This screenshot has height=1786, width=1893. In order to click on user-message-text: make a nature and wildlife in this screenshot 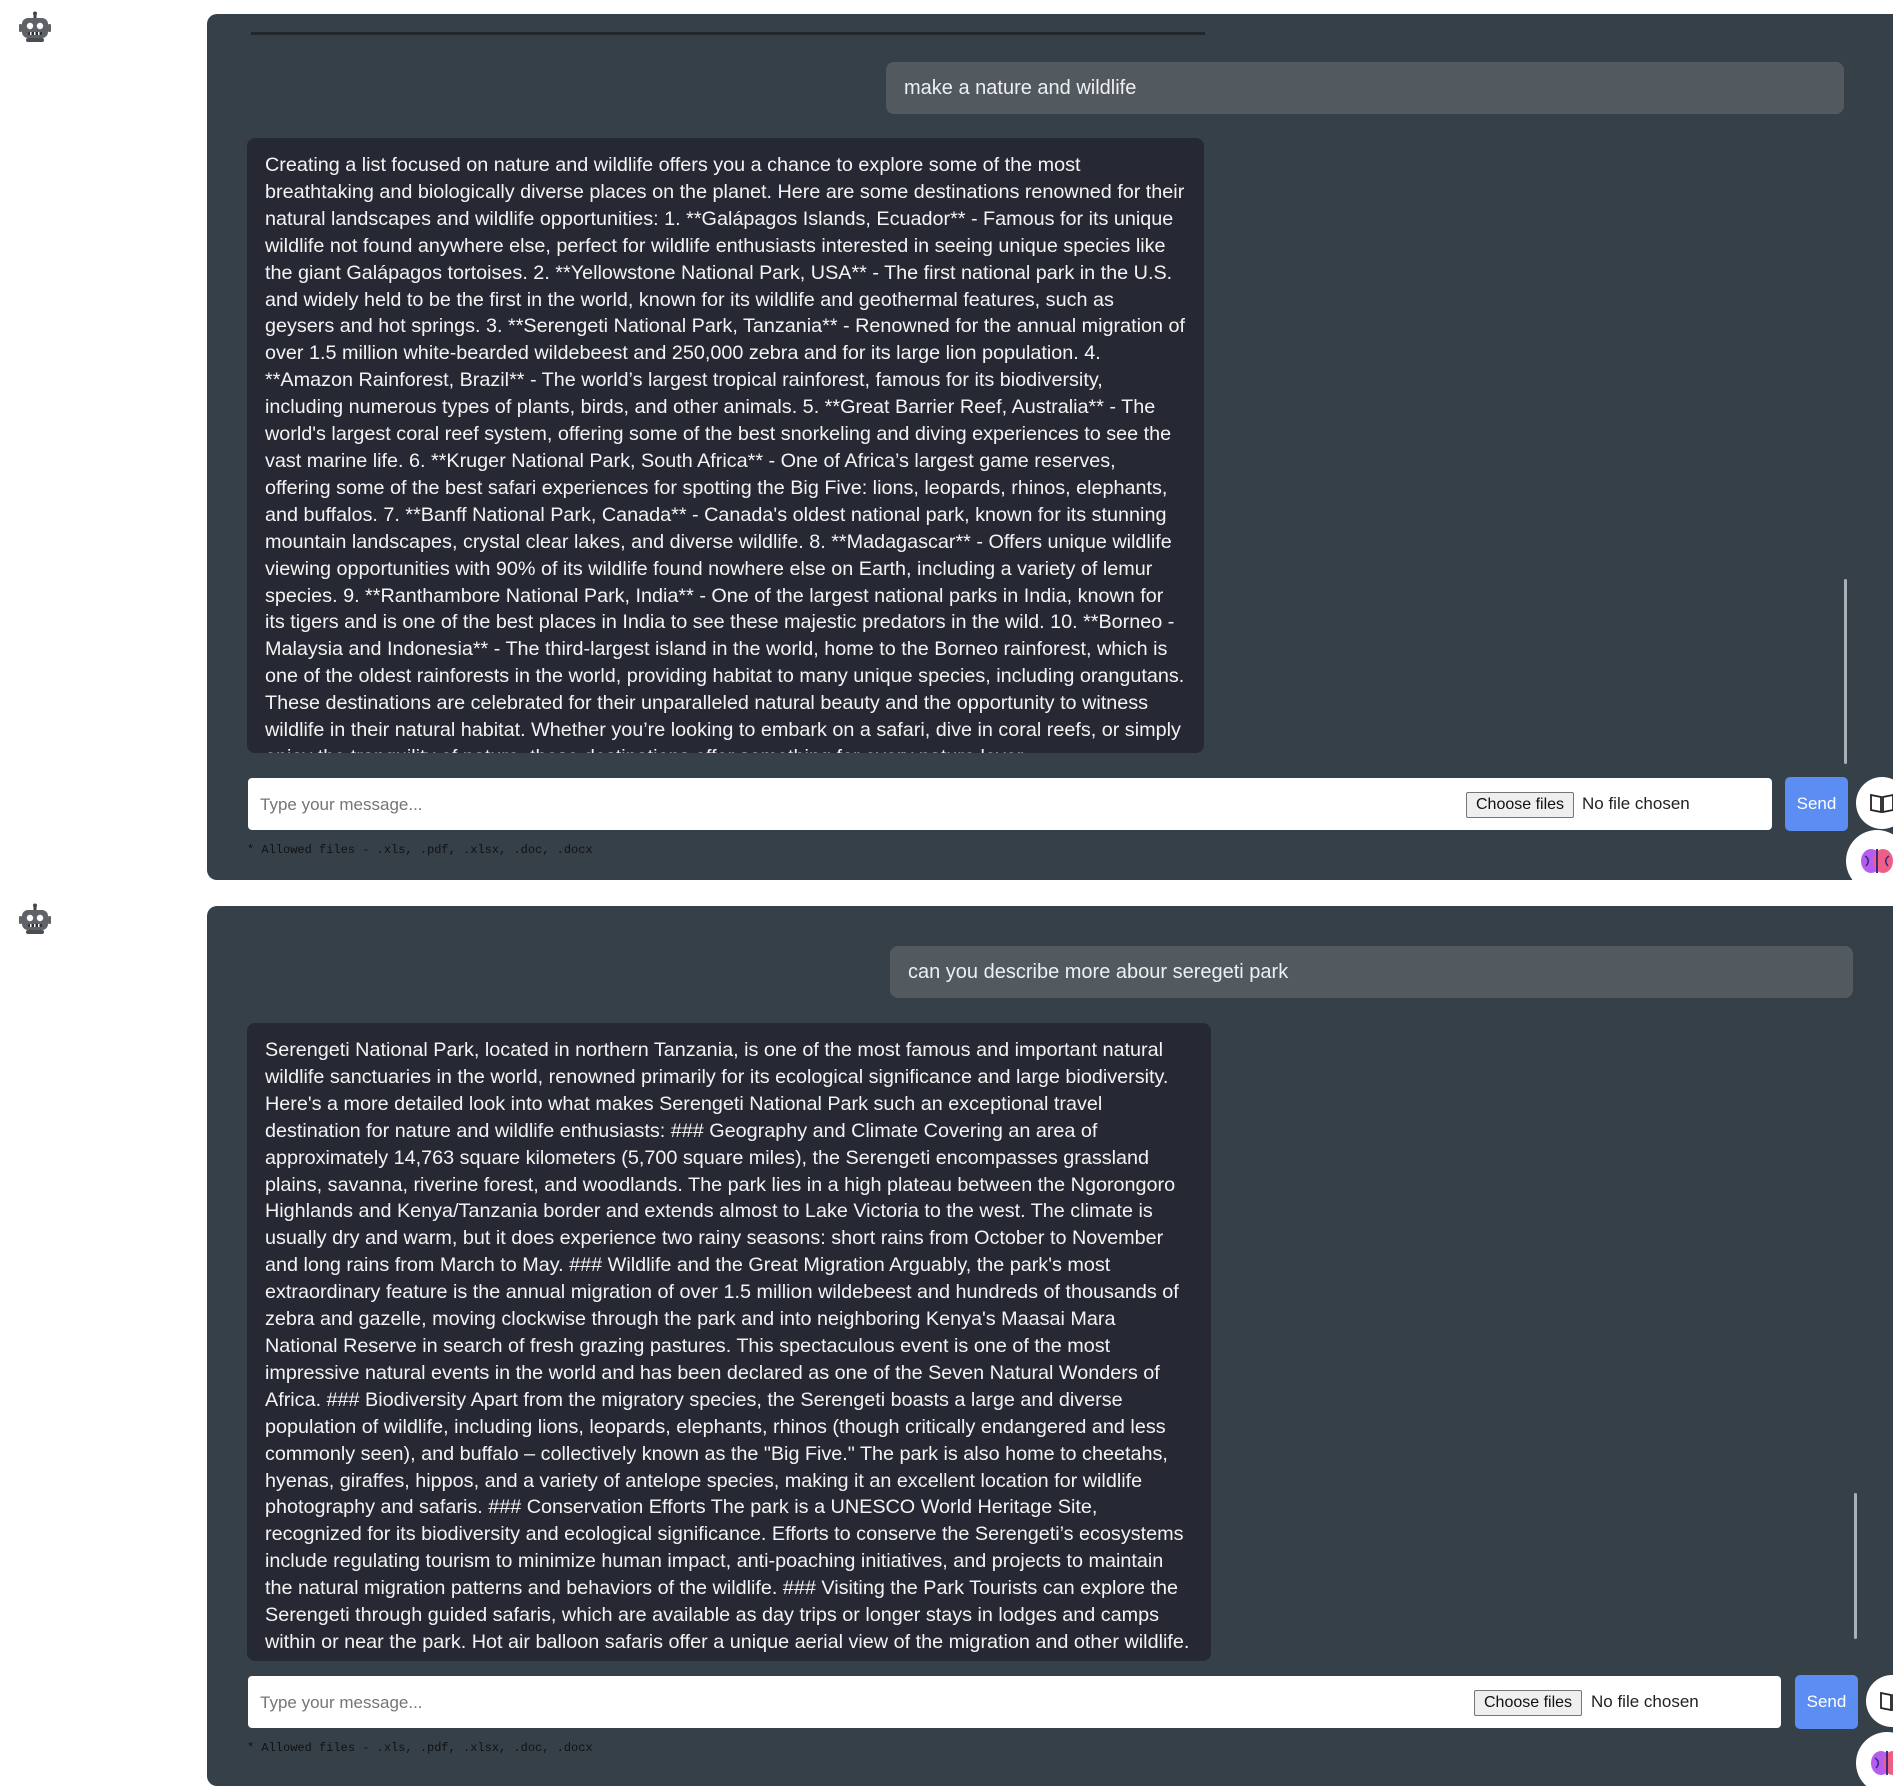, I will do `click(1020, 88)`.